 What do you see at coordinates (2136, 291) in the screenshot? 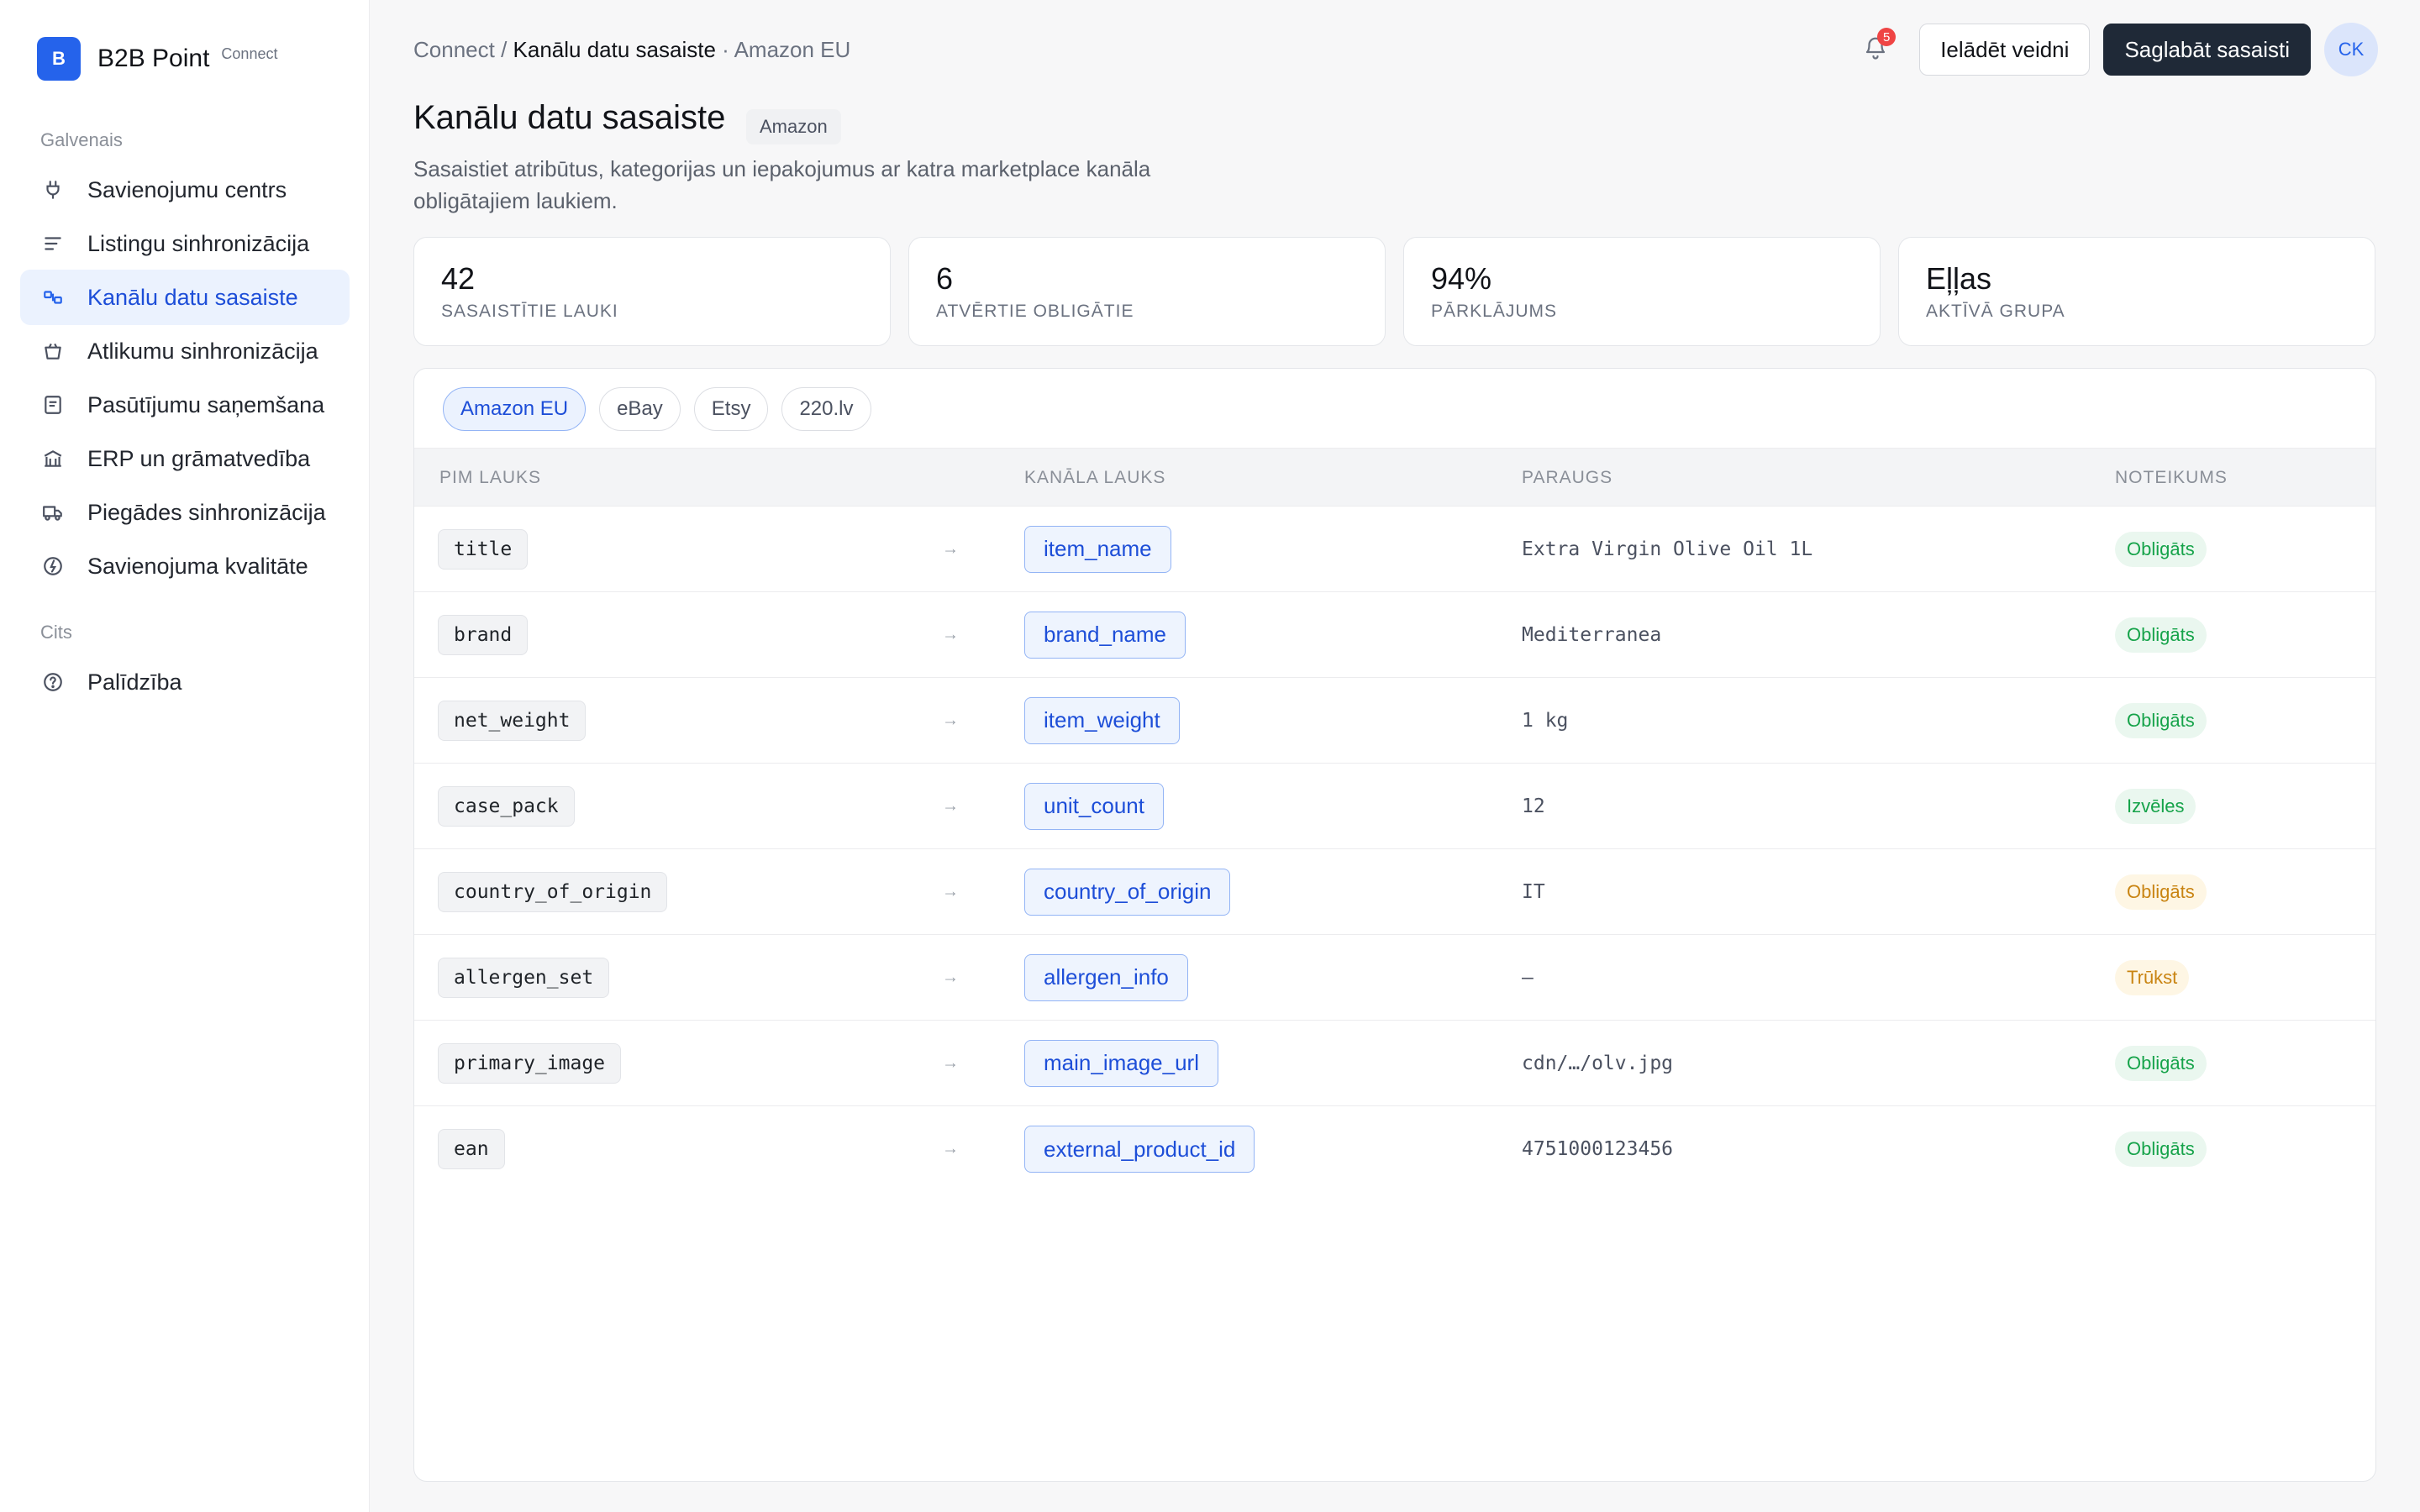
I see `stat-card-active-group: Eļļas AKTĪVĀ GRUPA` at bounding box center [2136, 291].